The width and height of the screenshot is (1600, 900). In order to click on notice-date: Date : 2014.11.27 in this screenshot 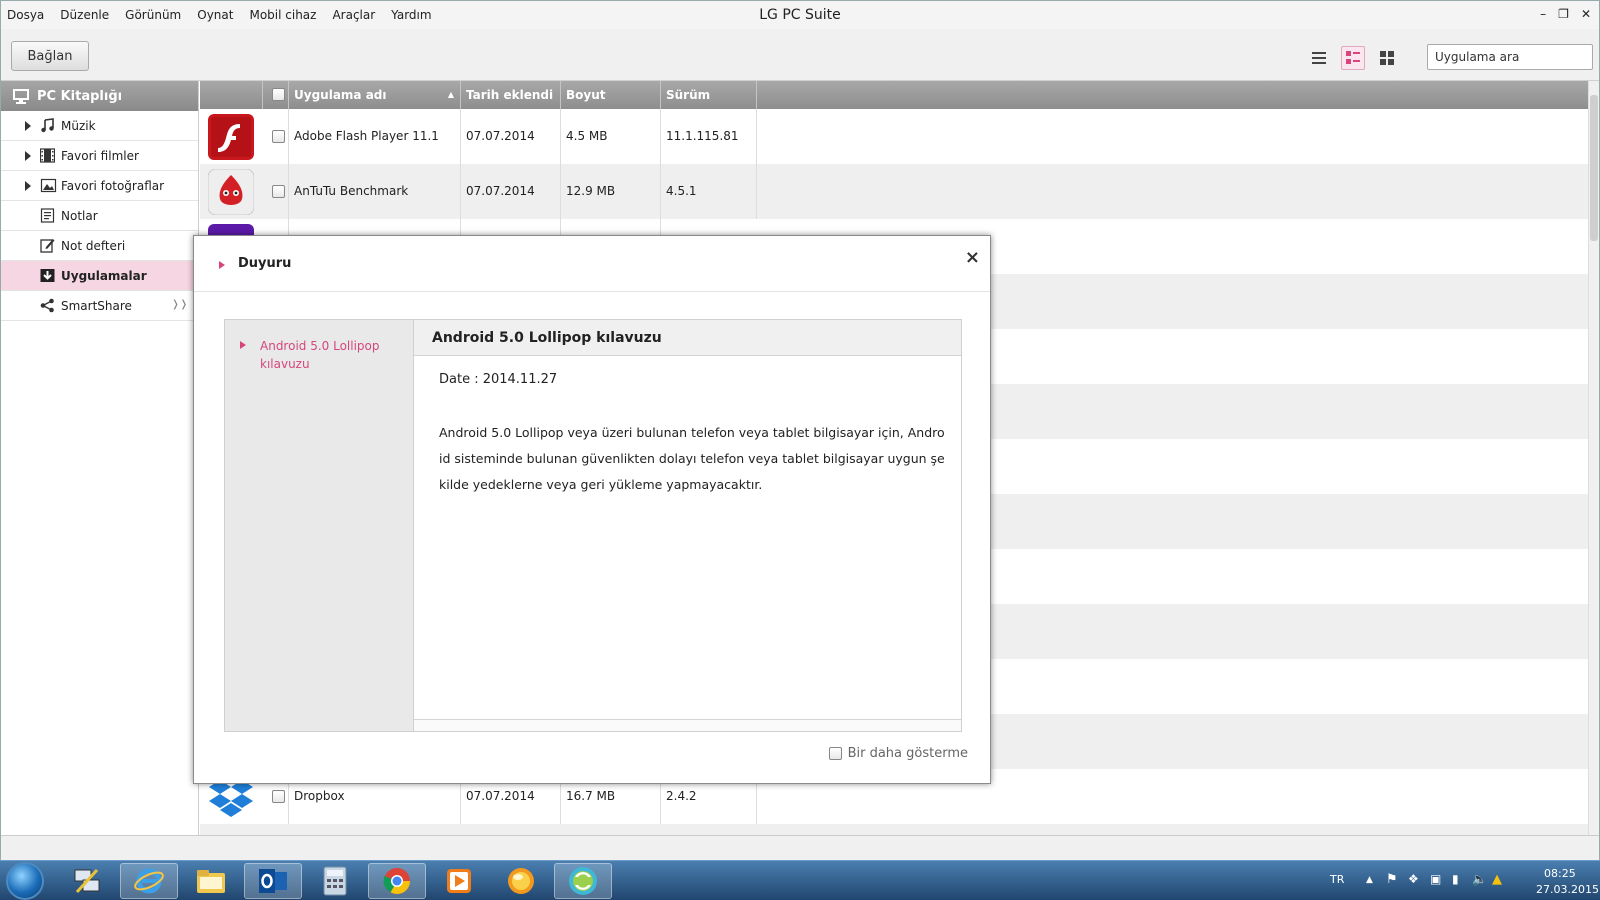, I will do `click(498, 379)`.